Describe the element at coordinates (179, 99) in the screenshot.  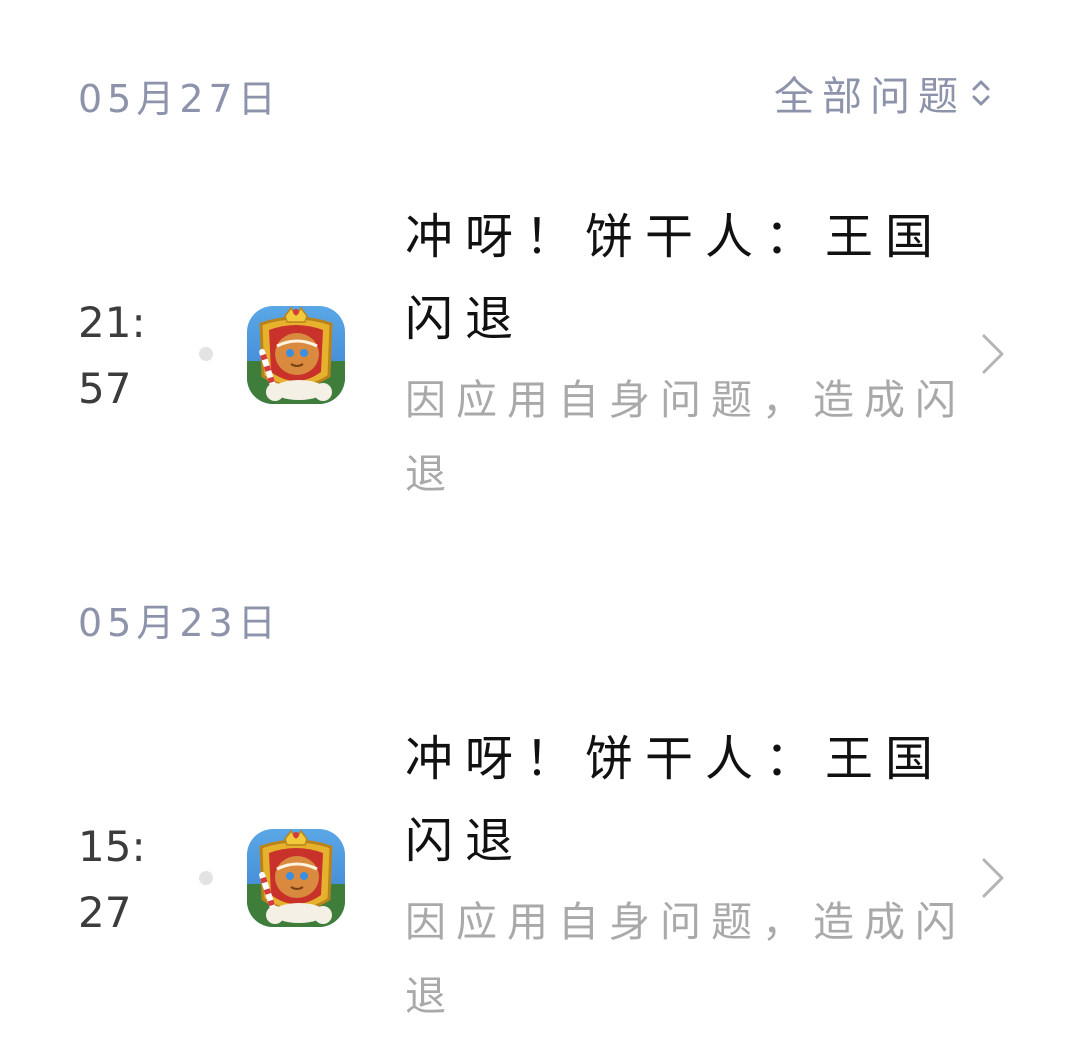
I see `date-header: 05月27日` at that location.